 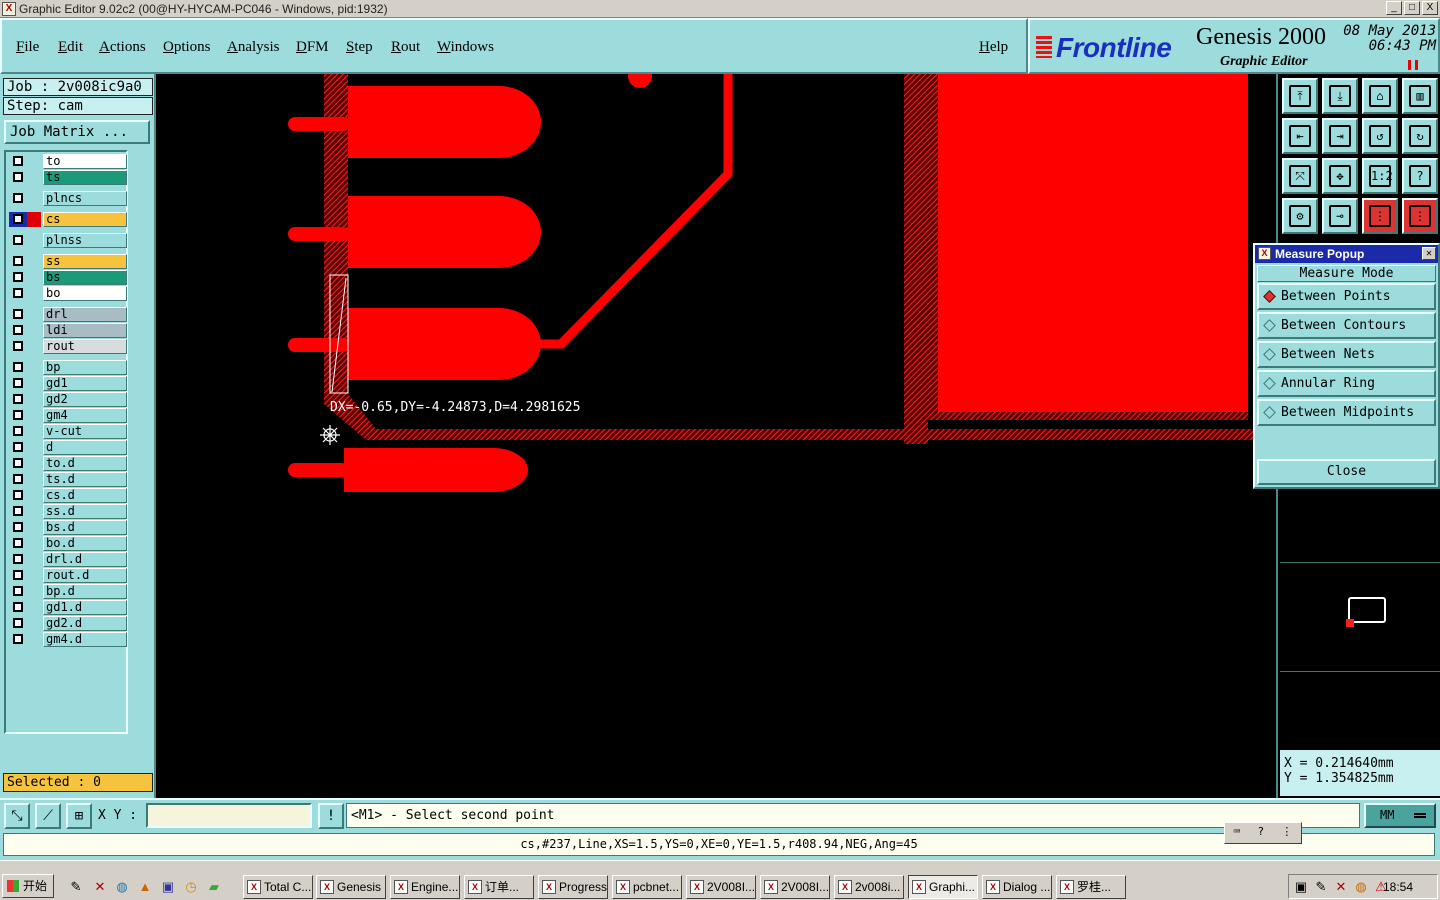 I want to click on layer-name: bo.d, so click(x=85, y=543).